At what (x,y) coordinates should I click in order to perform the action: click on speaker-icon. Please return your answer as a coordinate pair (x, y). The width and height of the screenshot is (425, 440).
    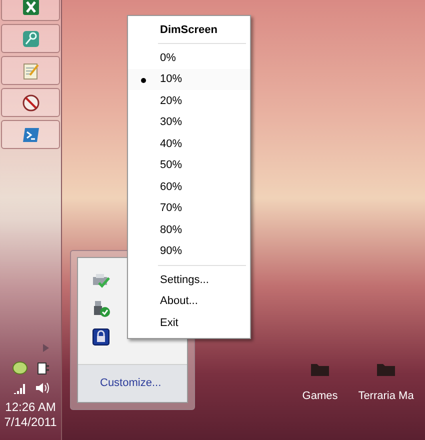
    Looking at the image, I should click on (41, 388).